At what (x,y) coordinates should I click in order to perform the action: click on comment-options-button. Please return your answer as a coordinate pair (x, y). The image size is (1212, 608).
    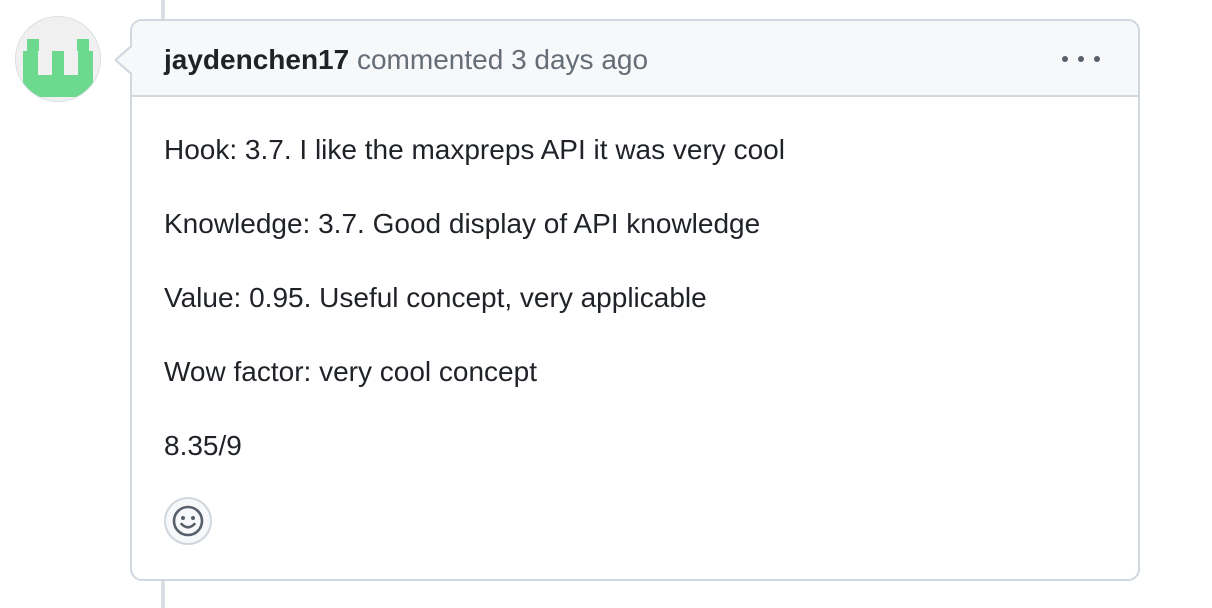
    Looking at the image, I should click on (1081, 59).